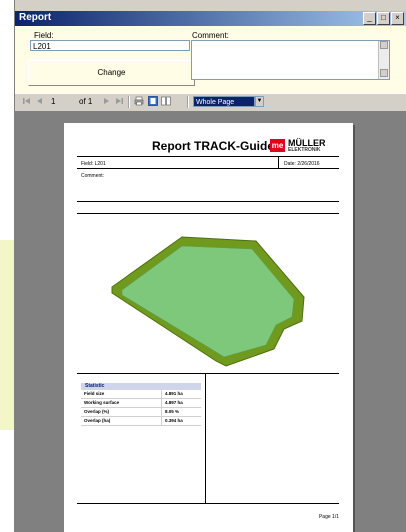 This screenshot has height=532, width=406. Describe the element at coordinates (110, 45) in the screenshot. I see `field-input: L201` at that location.